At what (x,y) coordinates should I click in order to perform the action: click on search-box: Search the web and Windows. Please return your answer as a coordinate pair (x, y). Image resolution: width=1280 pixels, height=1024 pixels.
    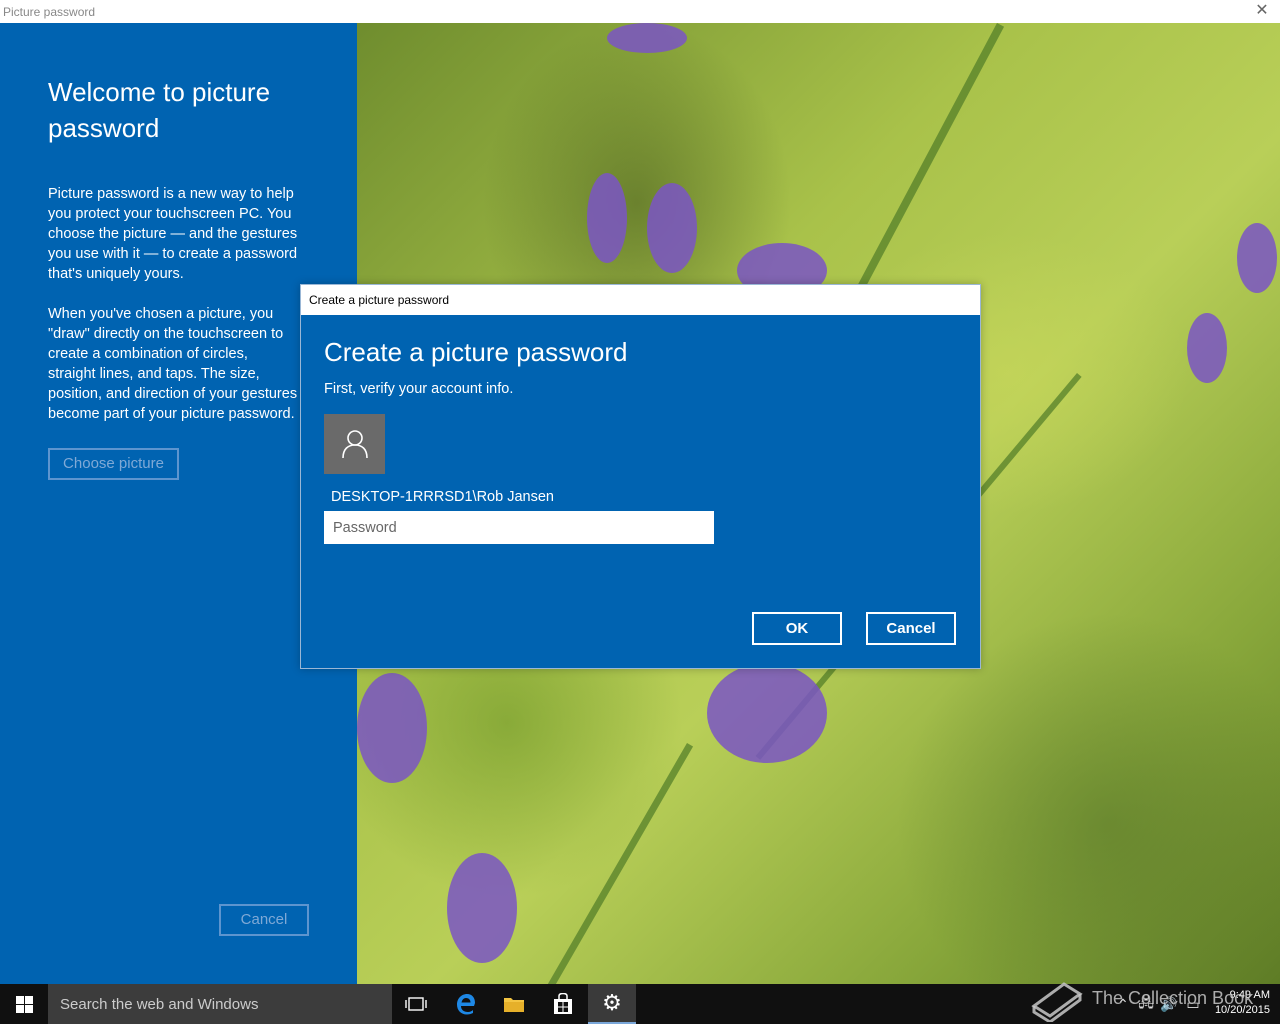
    Looking at the image, I should click on (220, 1004).